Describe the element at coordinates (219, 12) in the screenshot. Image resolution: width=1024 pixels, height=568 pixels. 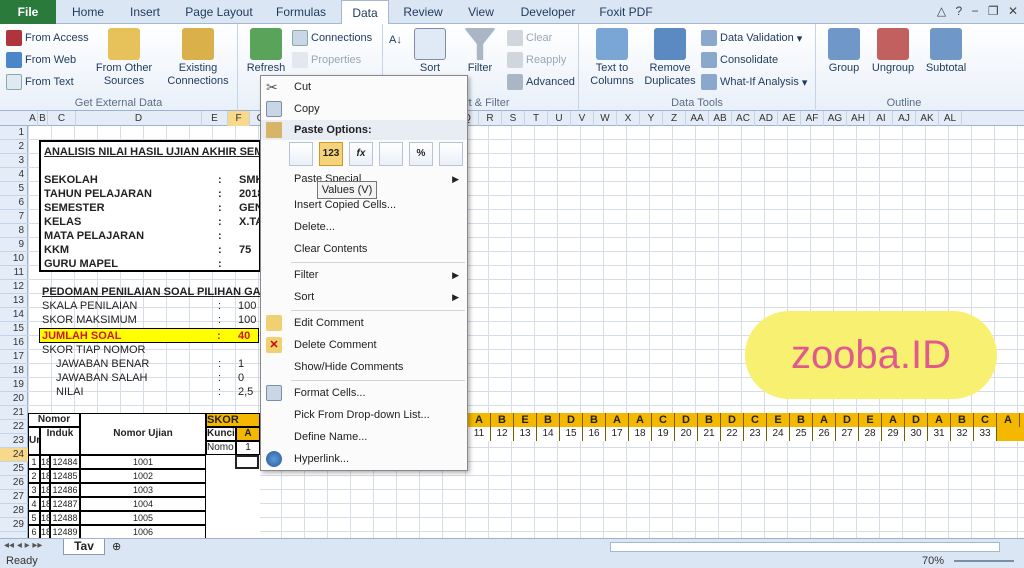
I see `tab-page-layout: Page Layout` at that location.